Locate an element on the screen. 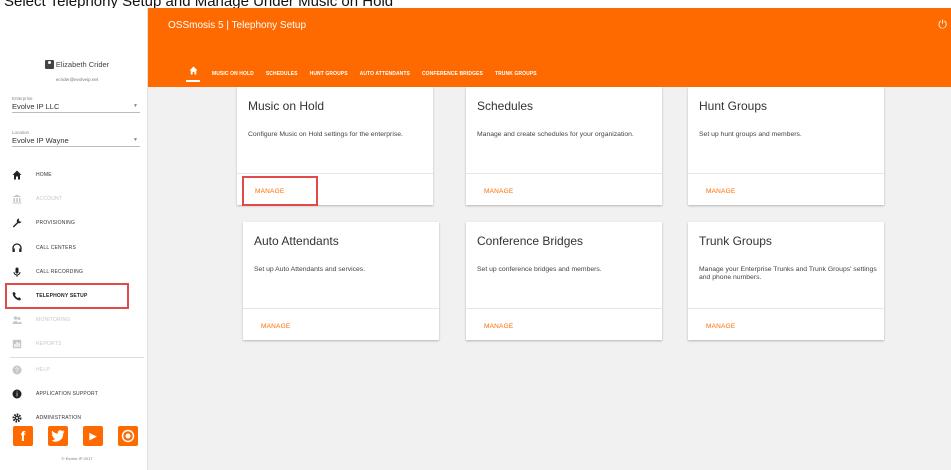 Image resolution: width=951 pixels, height=470 pixels. users-icon is located at coordinates (17, 320).